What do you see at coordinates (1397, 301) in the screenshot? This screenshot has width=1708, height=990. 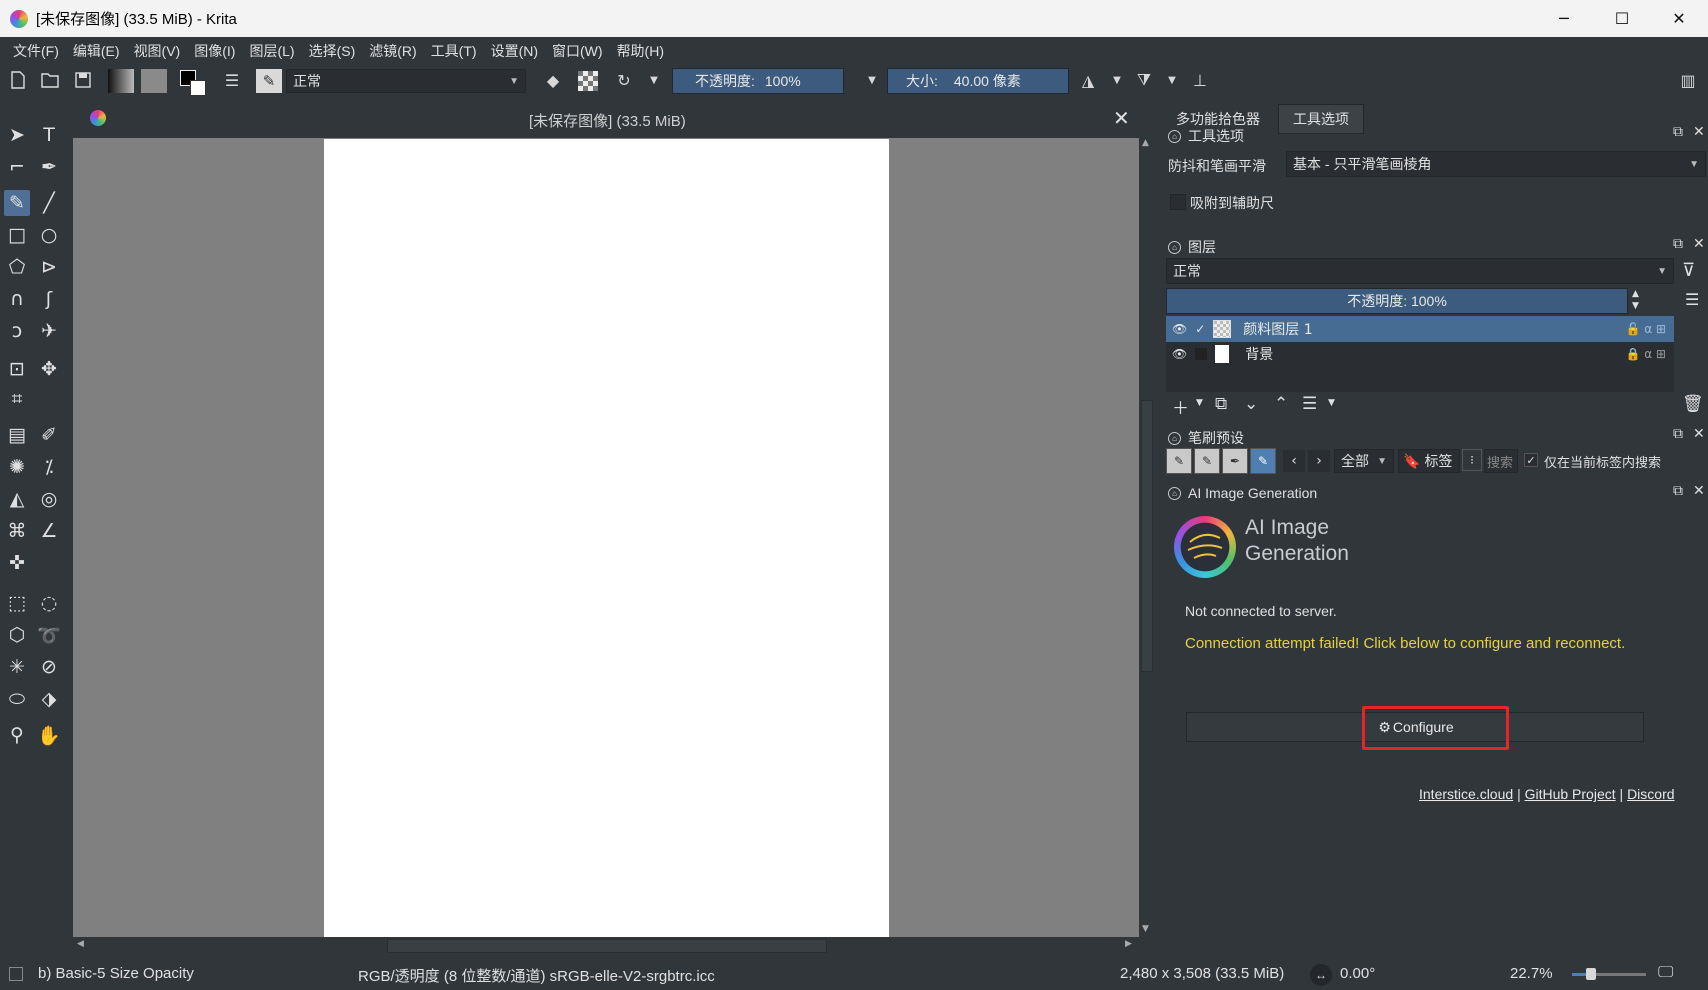 I see `layer-opacity-slider: 不透明度: 100%` at bounding box center [1397, 301].